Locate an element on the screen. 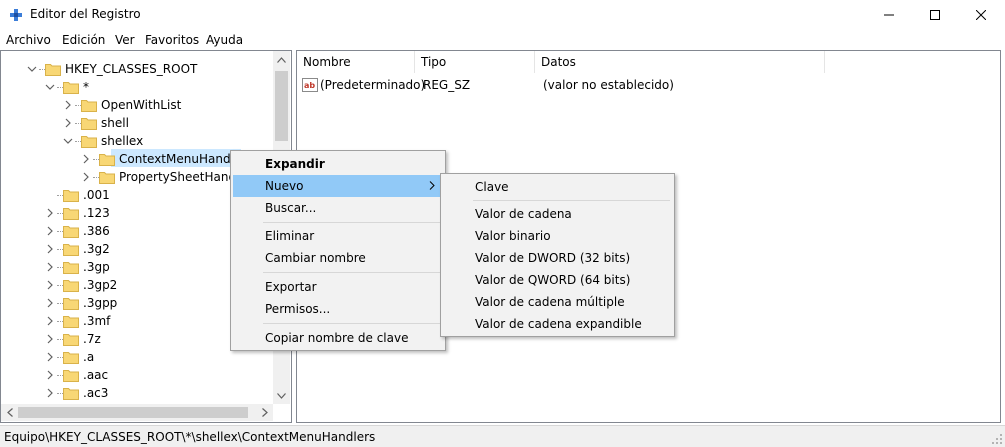  chevron-right-icon is located at coordinates (264, 412).